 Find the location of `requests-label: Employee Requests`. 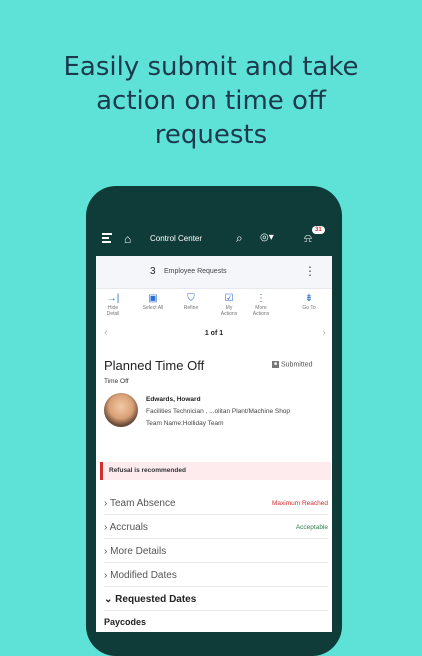

requests-label: Employee Requests is located at coordinates (195, 271).